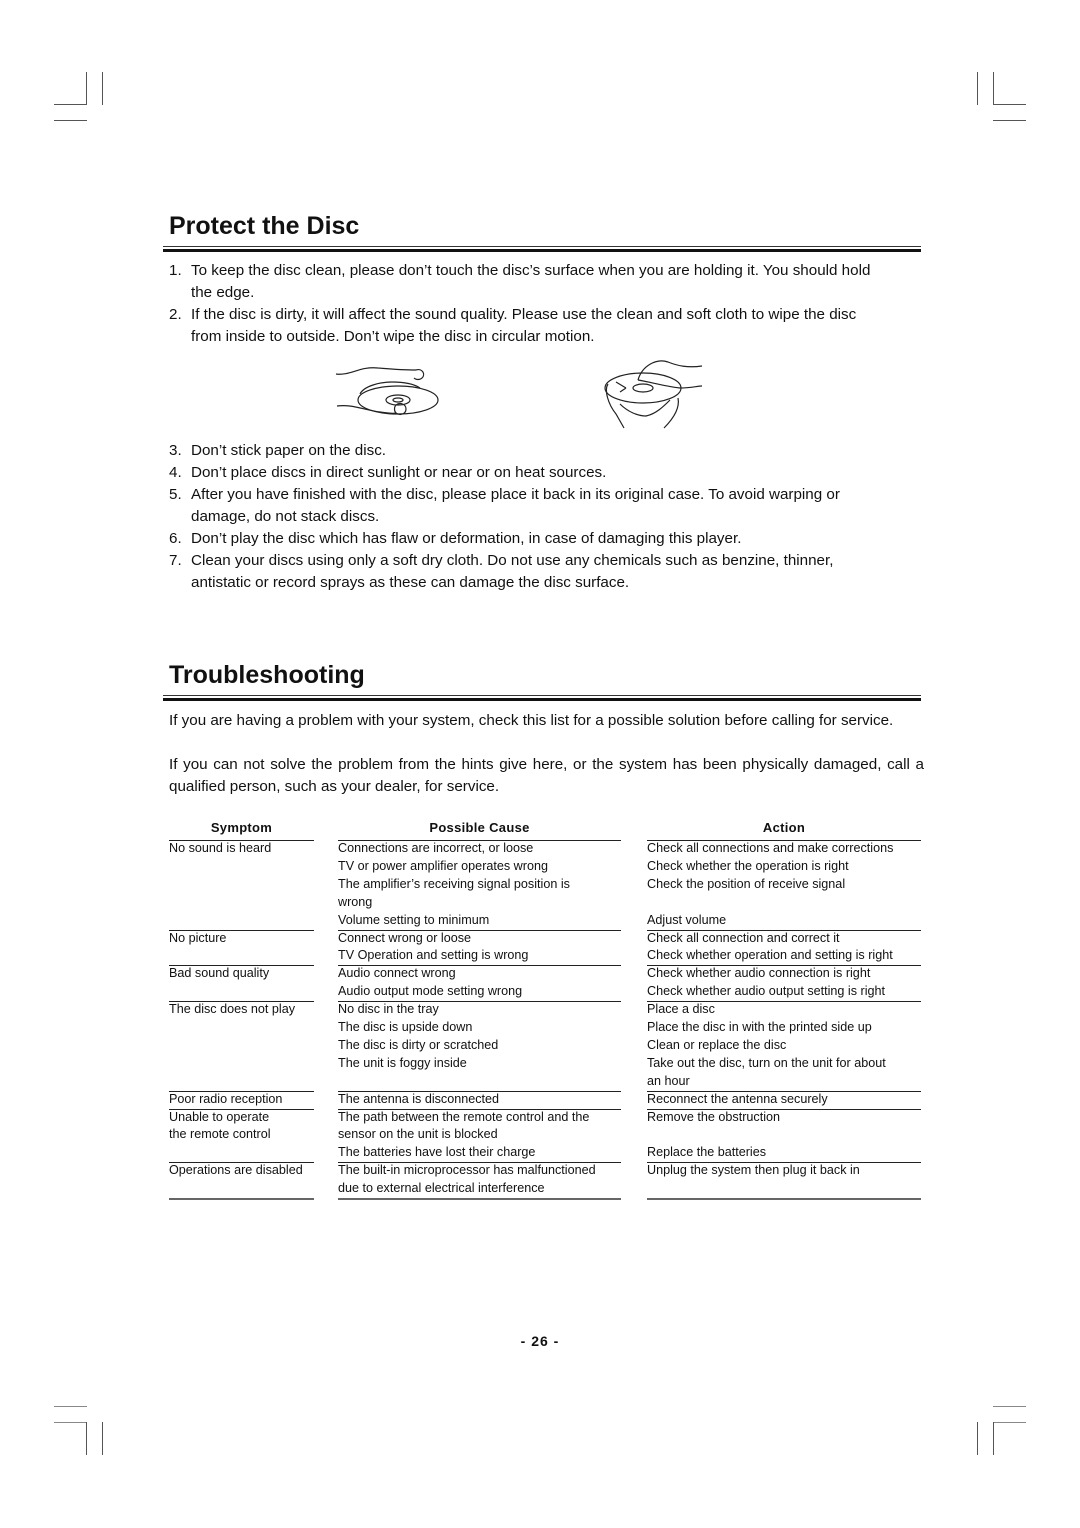 This screenshot has height=1528, width=1080. Describe the element at coordinates (387, 391) in the screenshot. I see `hand-holding-disc-edge-illustration` at that location.